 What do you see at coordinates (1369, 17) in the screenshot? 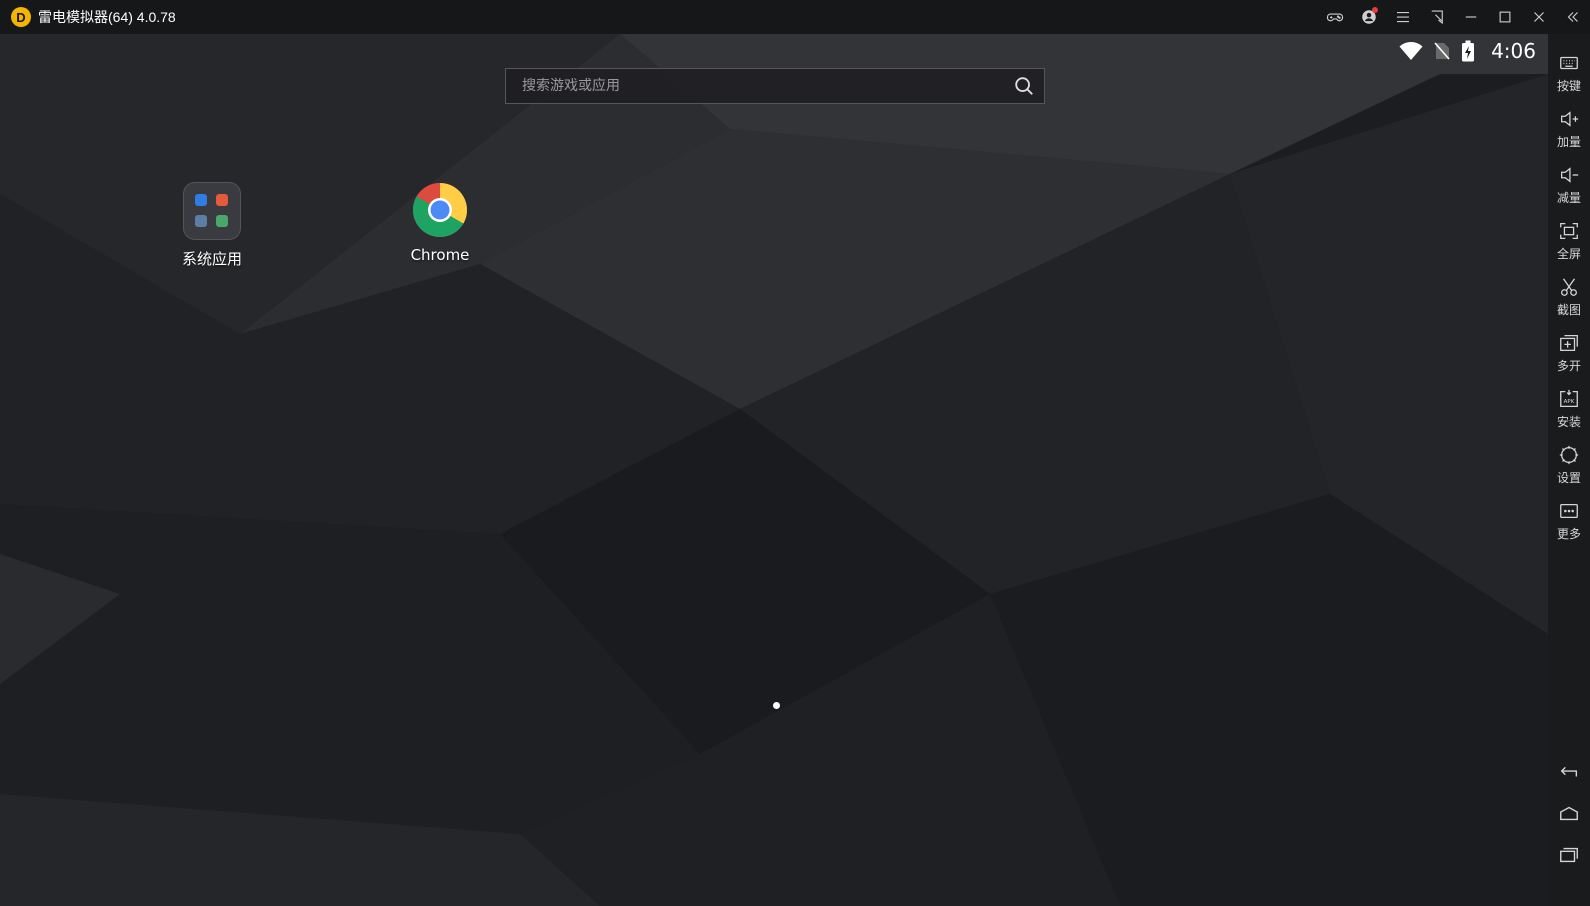
I see `account-button` at bounding box center [1369, 17].